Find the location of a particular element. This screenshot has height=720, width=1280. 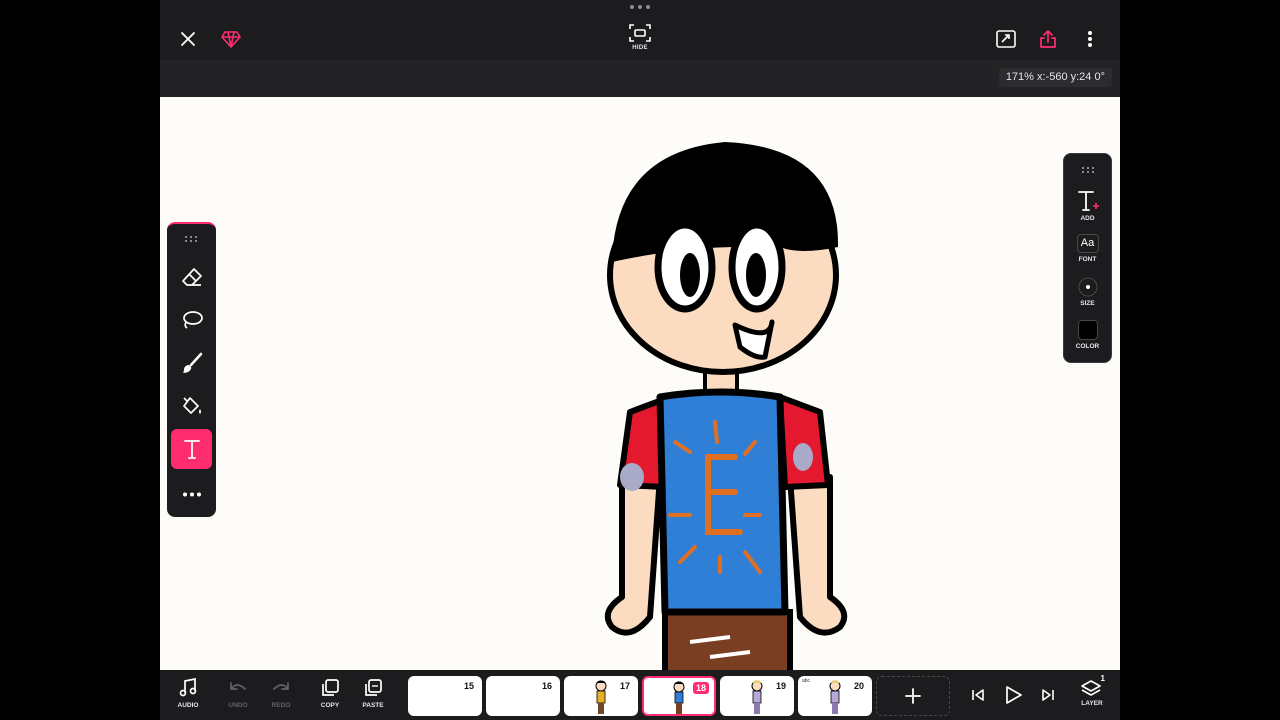

copy-label: COPY is located at coordinates (330, 705).